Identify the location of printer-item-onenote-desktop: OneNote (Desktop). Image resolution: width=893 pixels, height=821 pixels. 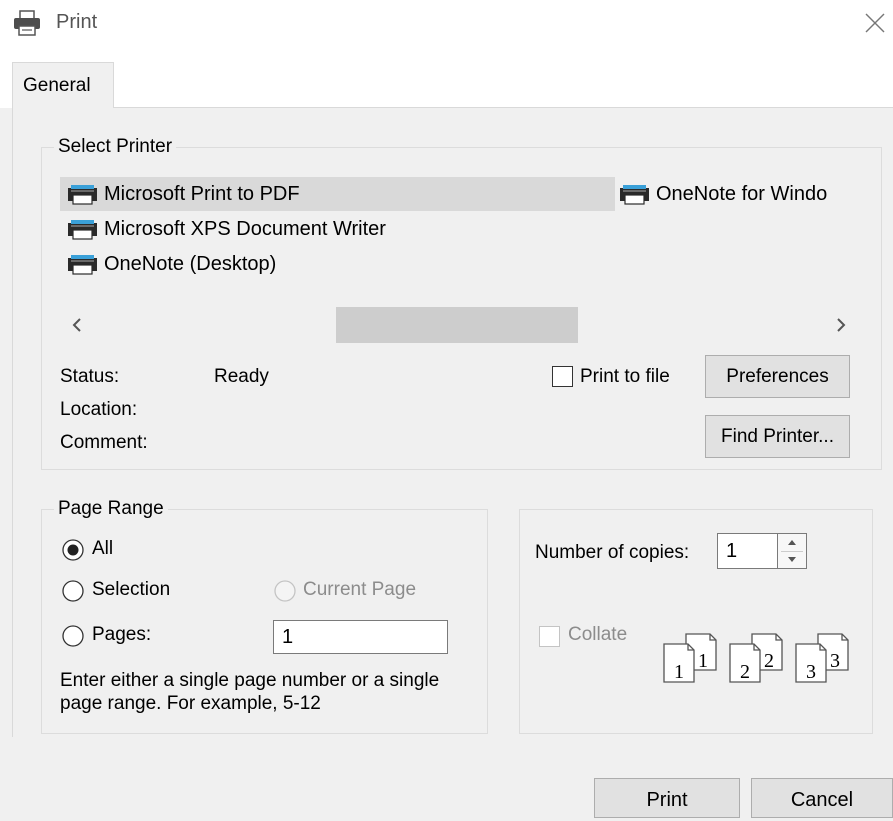
(337, 264).